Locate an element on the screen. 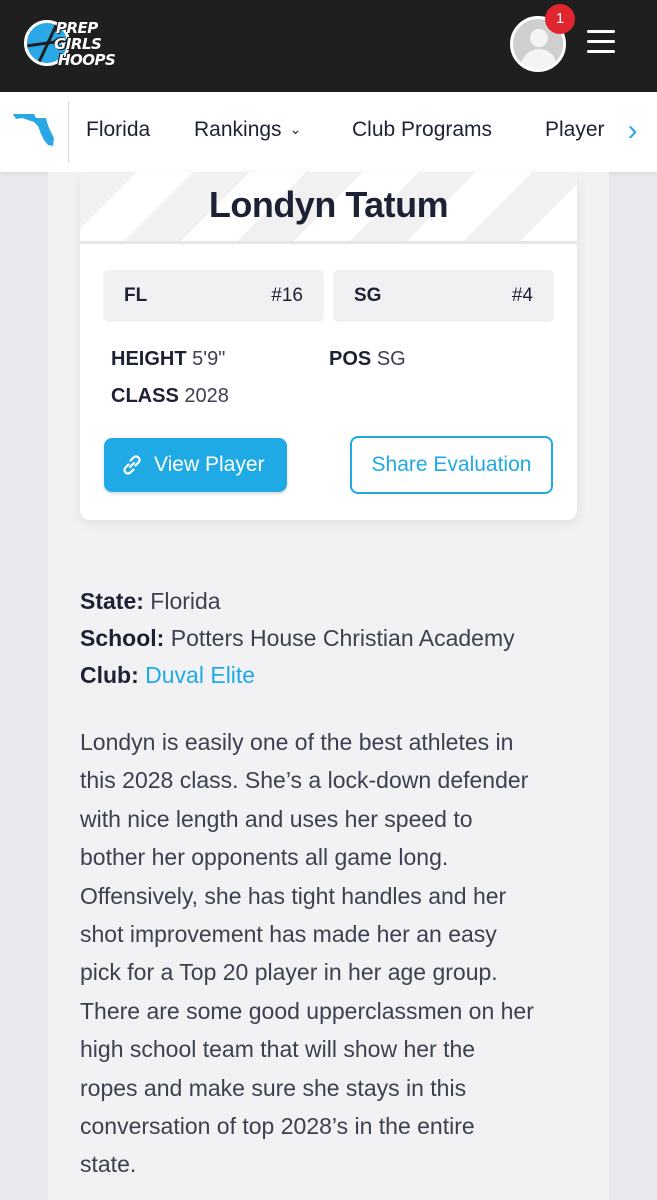  state-nav-bar: Florida Rankings ⌄ Club Programs Player › is located at coordinates (328, 132).